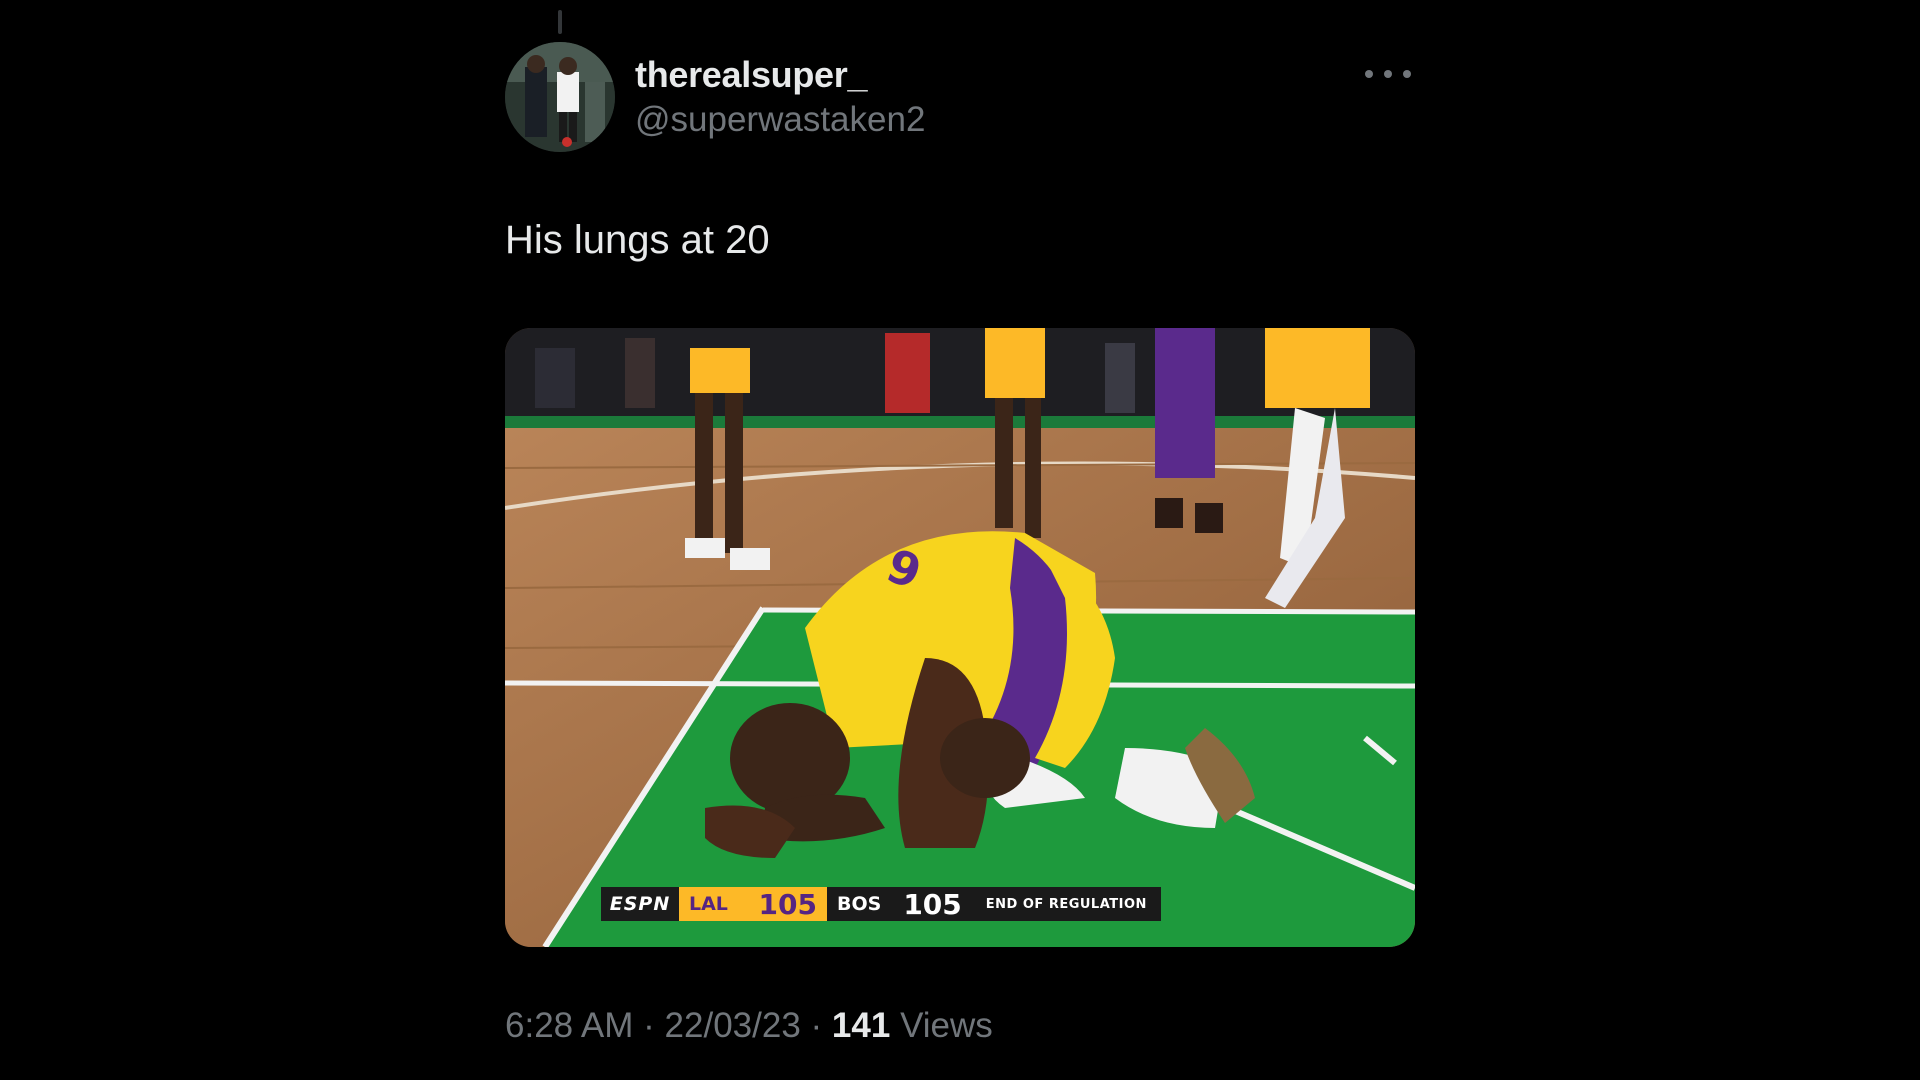 This screenshot has height=1080, width=1920. I want to click on scorebug: ESPN LAL 105 BOS 105 END OF REGULATION, so click(881, 904).